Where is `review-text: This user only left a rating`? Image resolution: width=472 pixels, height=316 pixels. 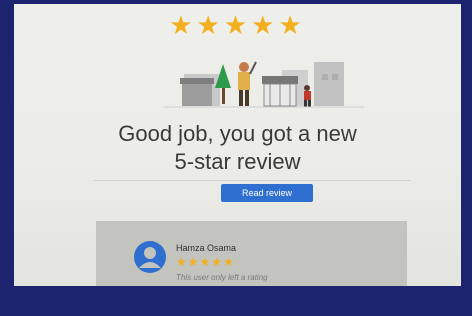
review-text: This user only left a rating is located at coordinates (222, 277).